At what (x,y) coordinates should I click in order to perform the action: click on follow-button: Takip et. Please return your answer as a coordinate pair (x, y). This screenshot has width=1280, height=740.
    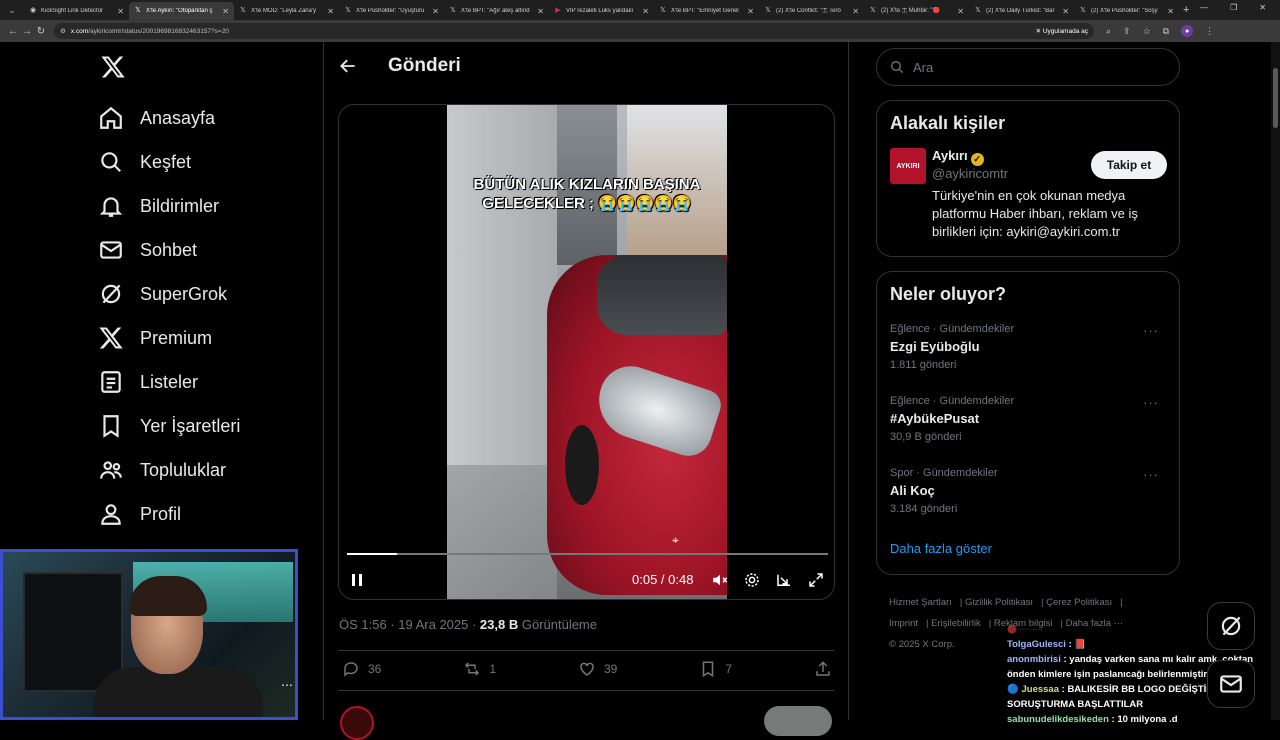
    Looking at the image, I should click on (1129, 165).